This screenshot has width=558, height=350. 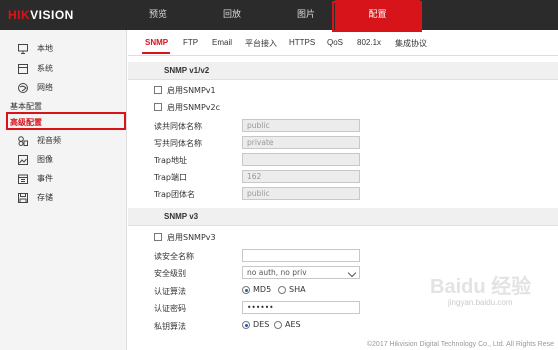 I want to click on sidebar-label: 存储, so click(x=45, y=197).